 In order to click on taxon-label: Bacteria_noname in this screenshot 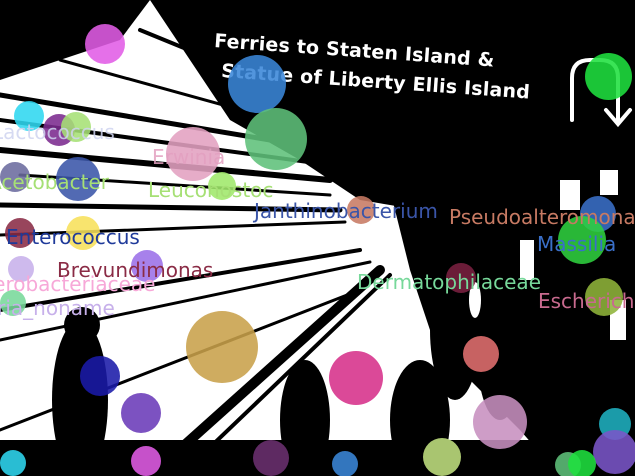, I will do `click(57, 308)`.